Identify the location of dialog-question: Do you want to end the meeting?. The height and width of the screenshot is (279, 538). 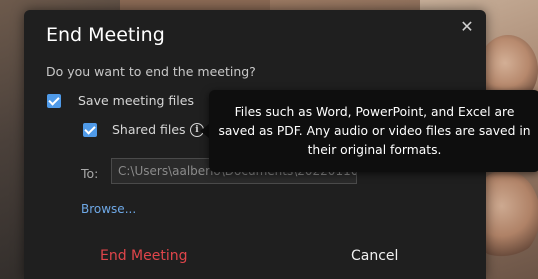
(151, 71).